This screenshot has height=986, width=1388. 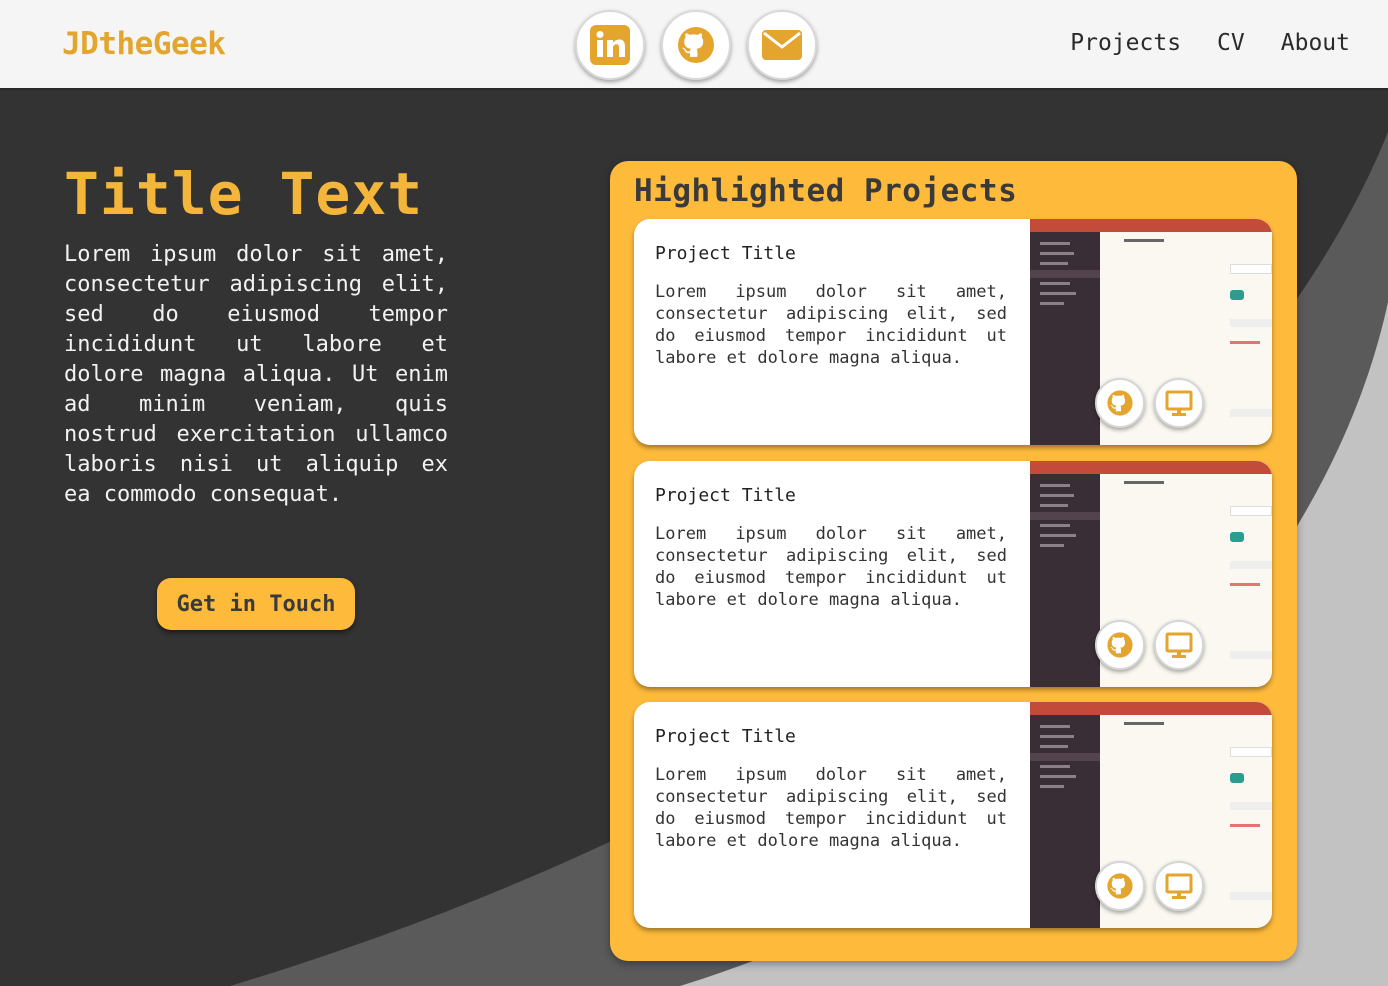 I want to click on linkedin-button, so click(x=610, y=45).